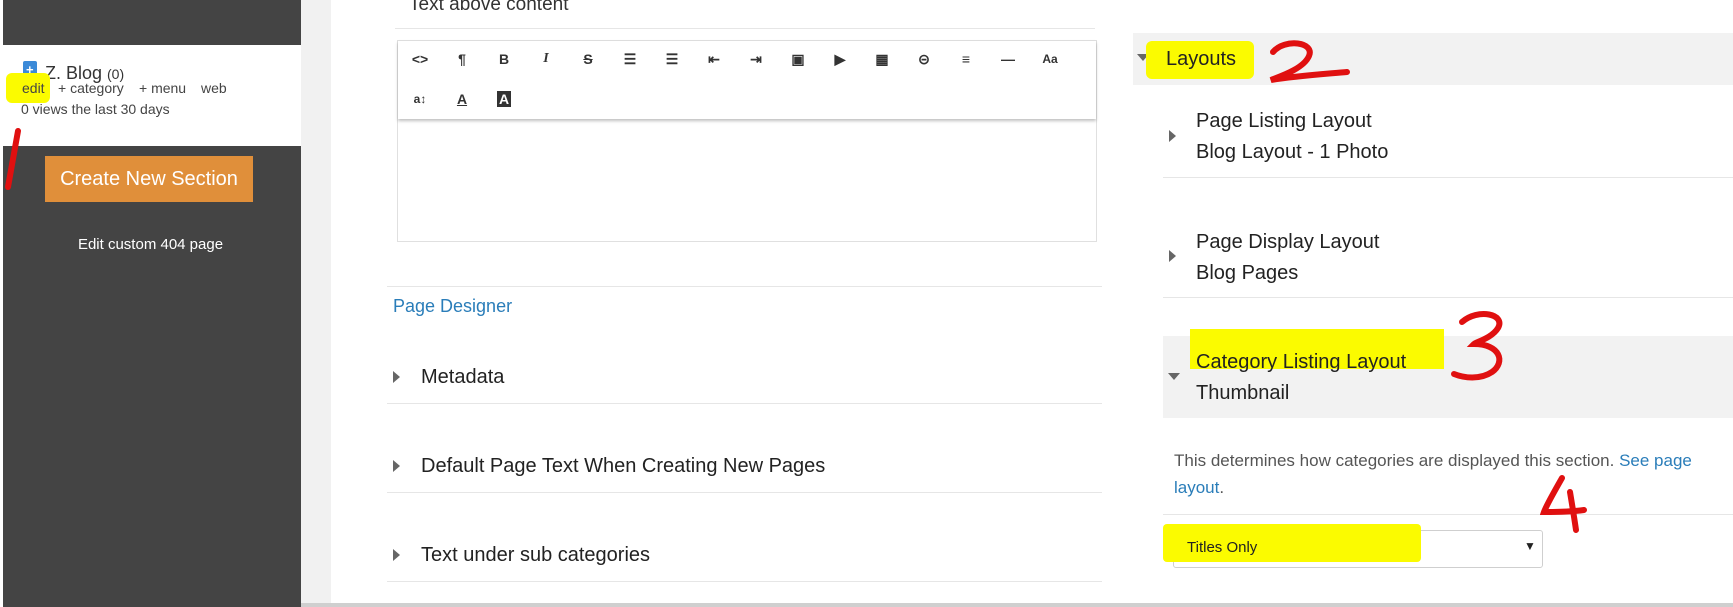  I want to click on rich-text-editor: <> ¶ B I S ☰ ☰ ⇤ ⇥ ▣ ▶ ▦ ⊝ ≡ — Aa a↕ A A, so click(747, 141).